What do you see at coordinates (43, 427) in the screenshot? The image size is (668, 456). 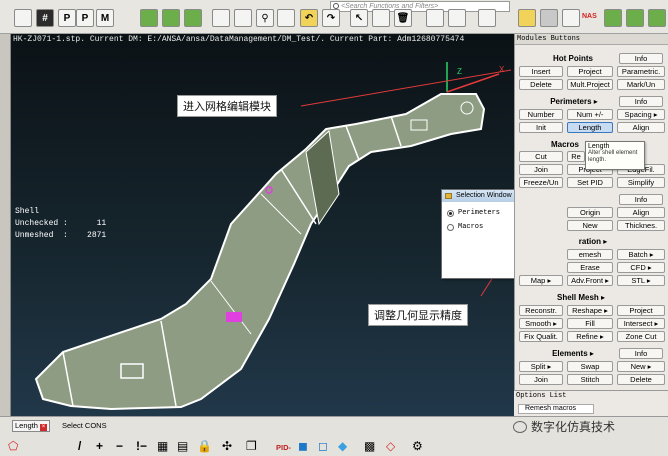 I see `close-icon: ×` at bounding box center [43, 427].